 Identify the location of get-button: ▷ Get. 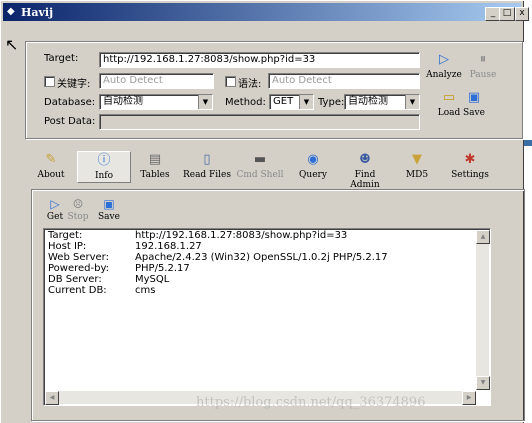
(55, 209).